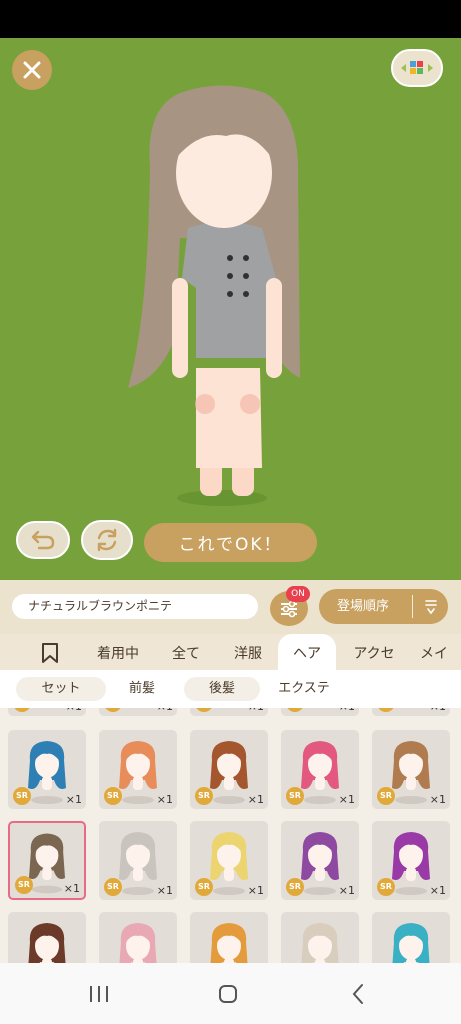 The image size is (461, 1024). Describe the element at coordinates (118, 652) in the screenshot. I see `tab-wearing: 着用中` at that location.